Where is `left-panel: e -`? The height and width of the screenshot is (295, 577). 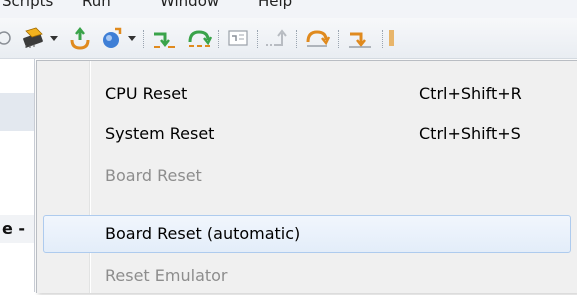
left-panel: e - is located at coordinates (17, 175).